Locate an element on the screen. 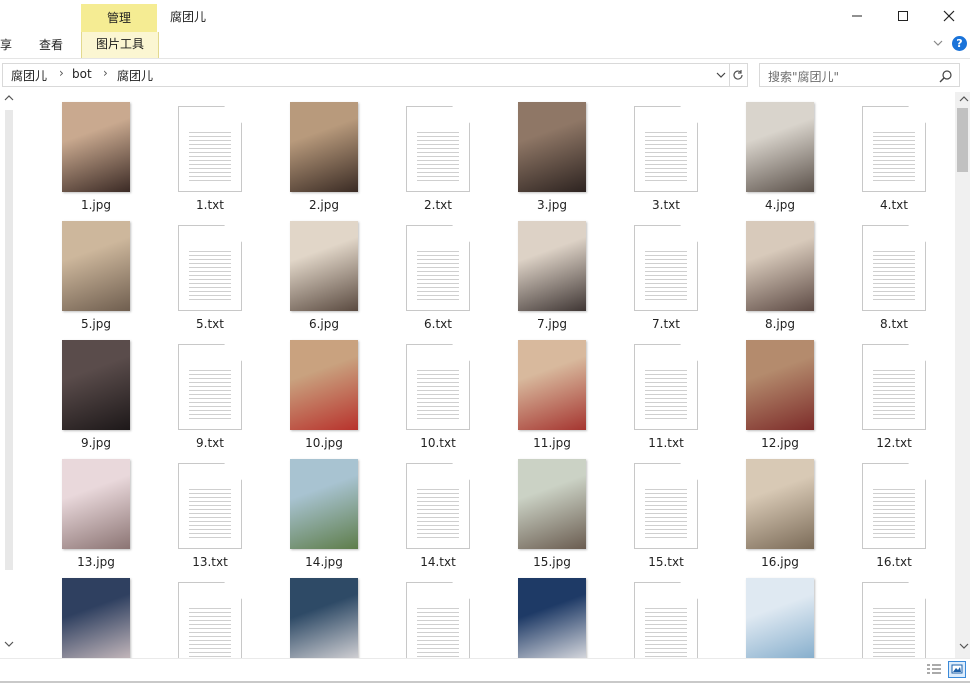 The image size is (970, 684). scrollbar-thumb is located at coordinates (962, 140).